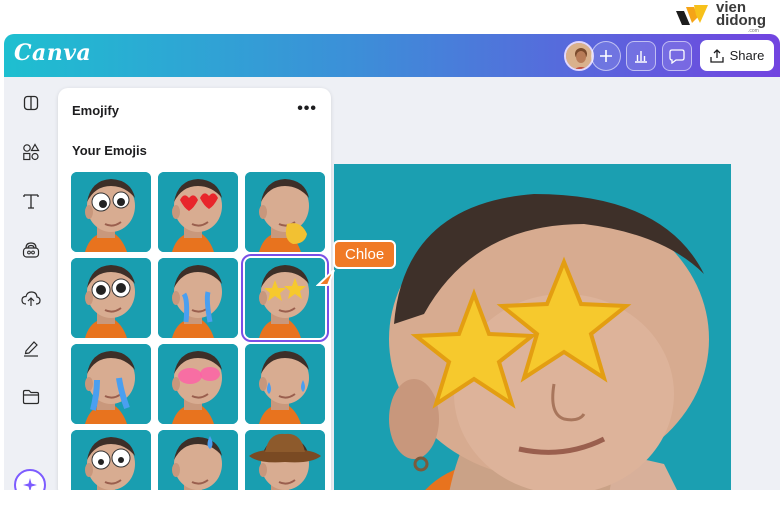 The height and width of the screenshot is (520, 780). I want to click on bar-chart-icon, so click(641, 57).